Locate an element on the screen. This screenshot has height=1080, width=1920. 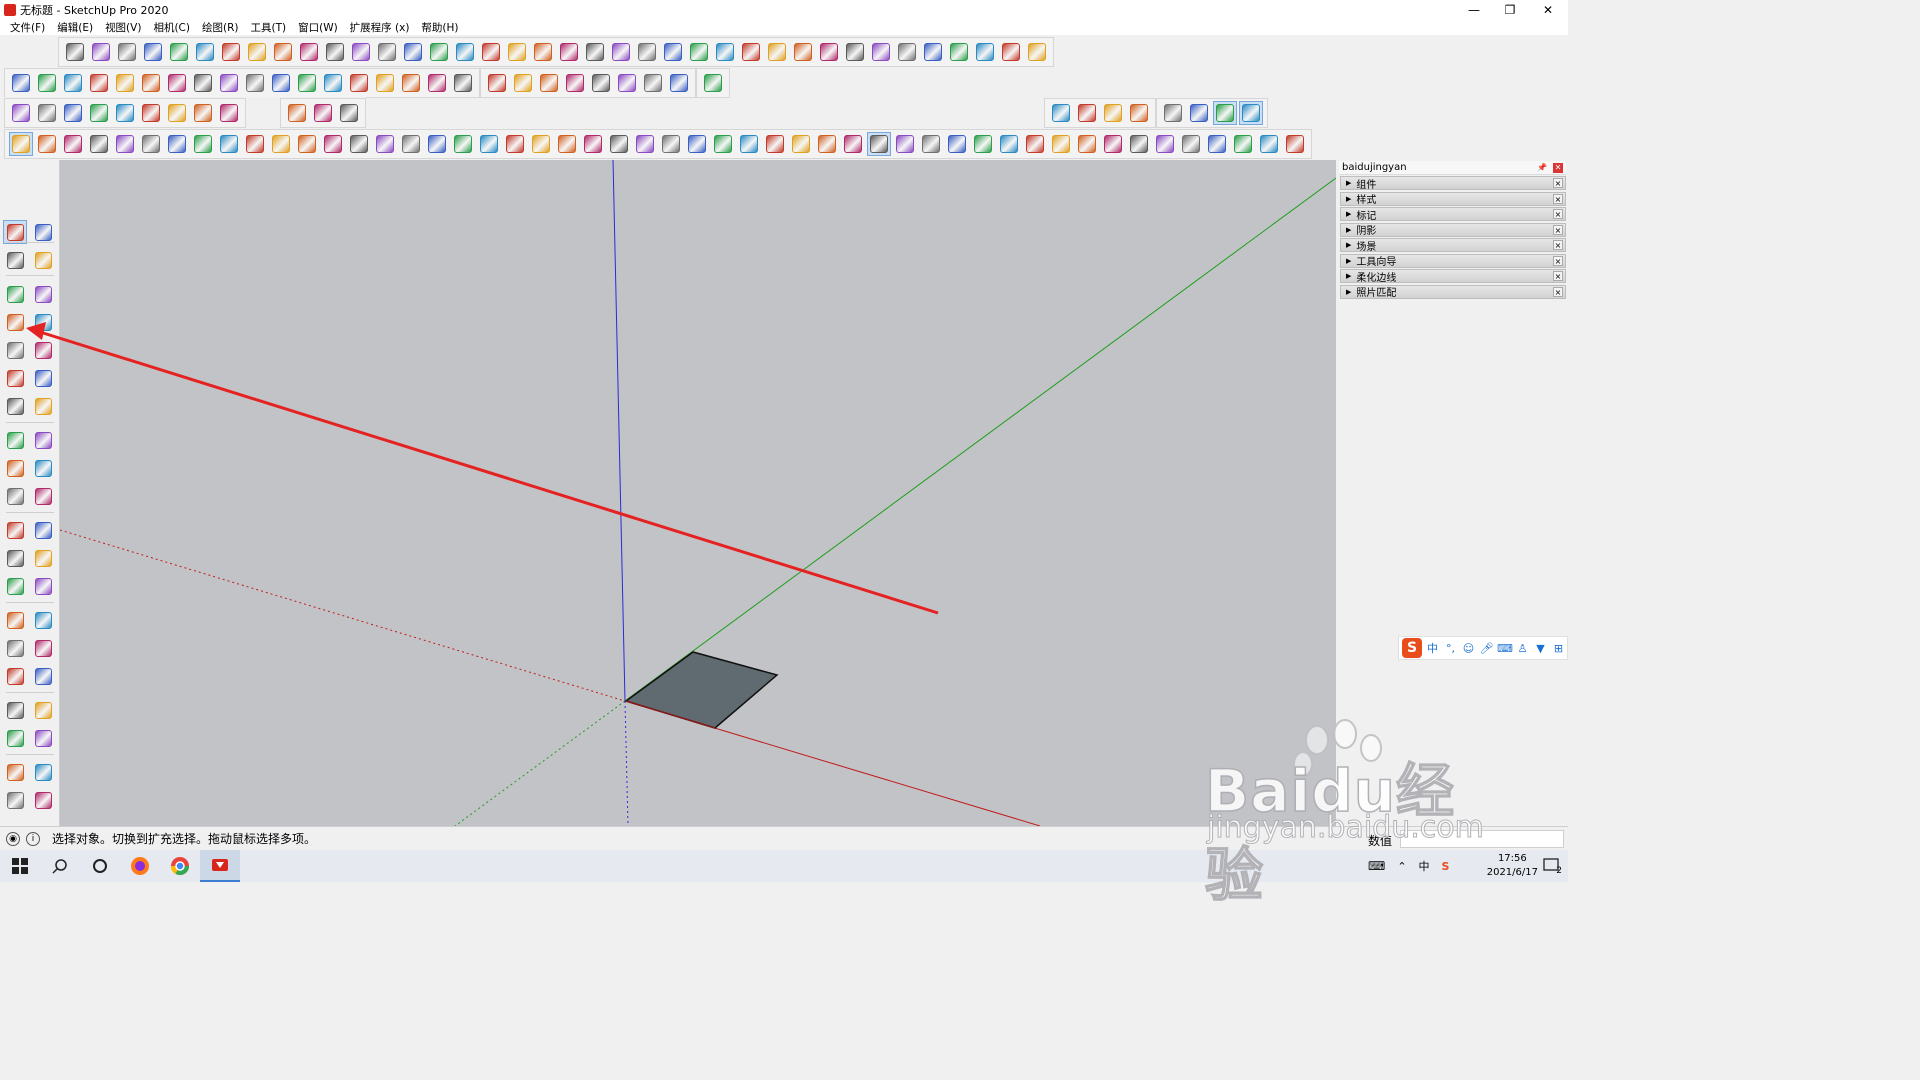
sogou-logo-icon: S is located at coordinates (1412, 648).